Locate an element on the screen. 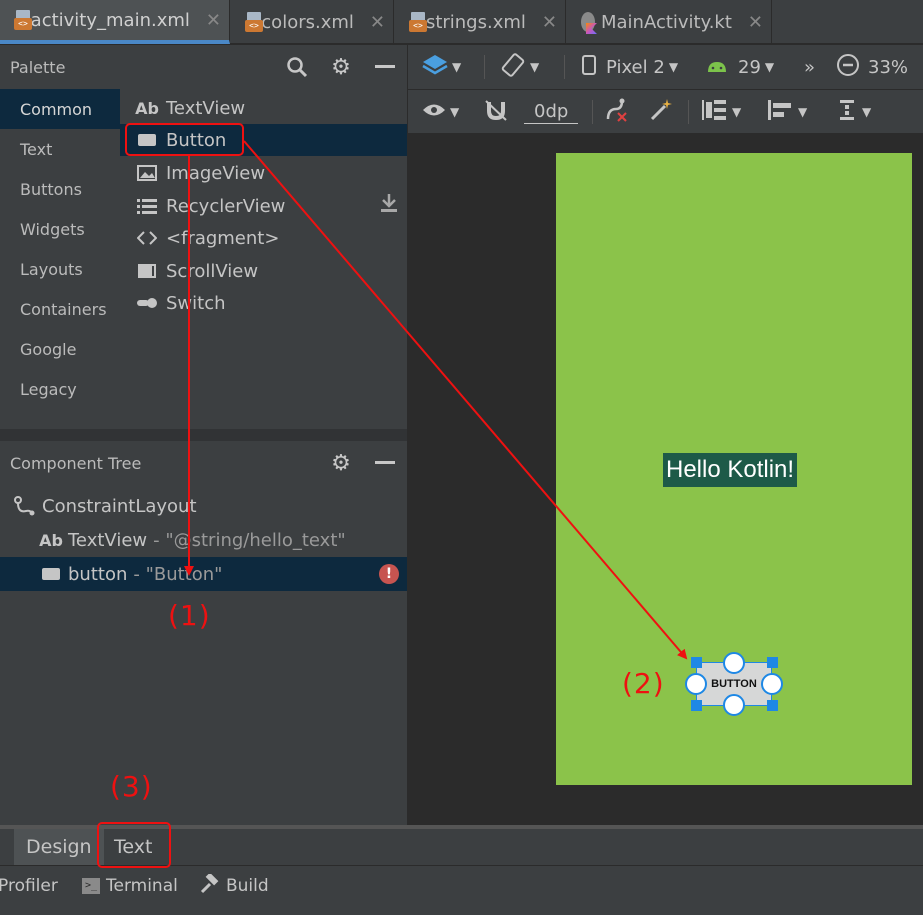  align-dropdown: ▼ is located at coordinates (787, 112).